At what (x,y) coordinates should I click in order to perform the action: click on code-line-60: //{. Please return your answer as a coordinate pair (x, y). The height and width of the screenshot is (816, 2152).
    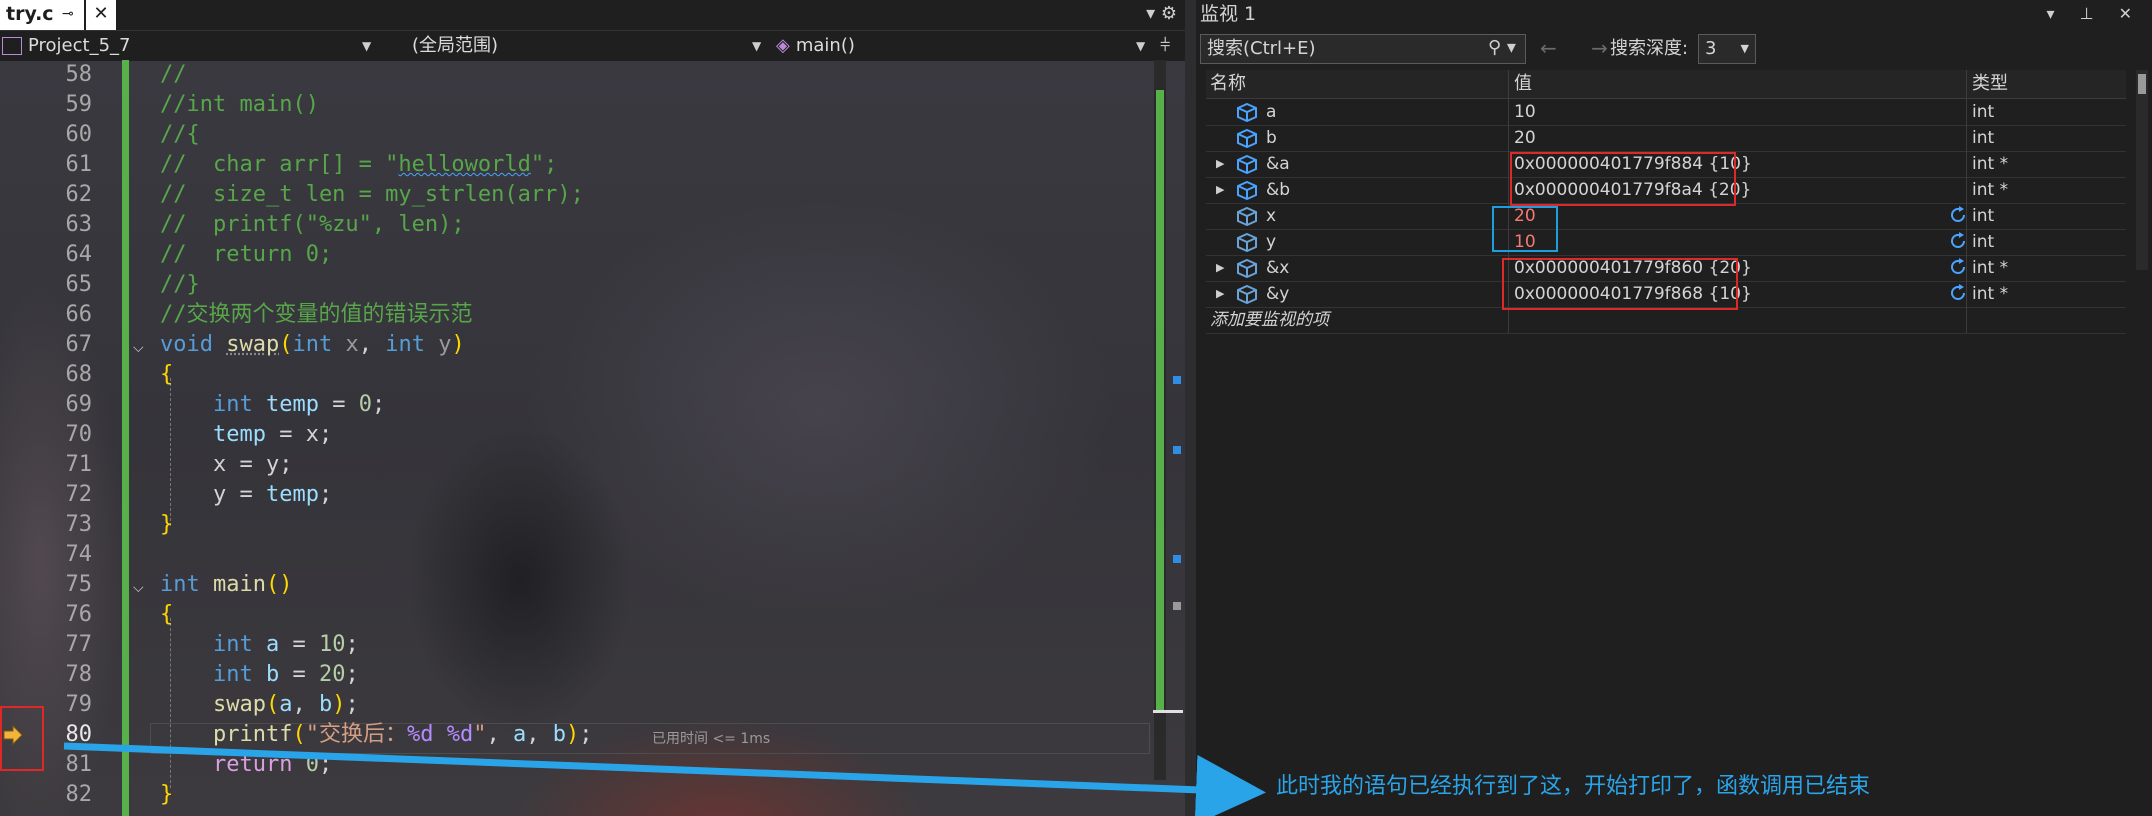
    Looking at the image, I should click on (180, 135).